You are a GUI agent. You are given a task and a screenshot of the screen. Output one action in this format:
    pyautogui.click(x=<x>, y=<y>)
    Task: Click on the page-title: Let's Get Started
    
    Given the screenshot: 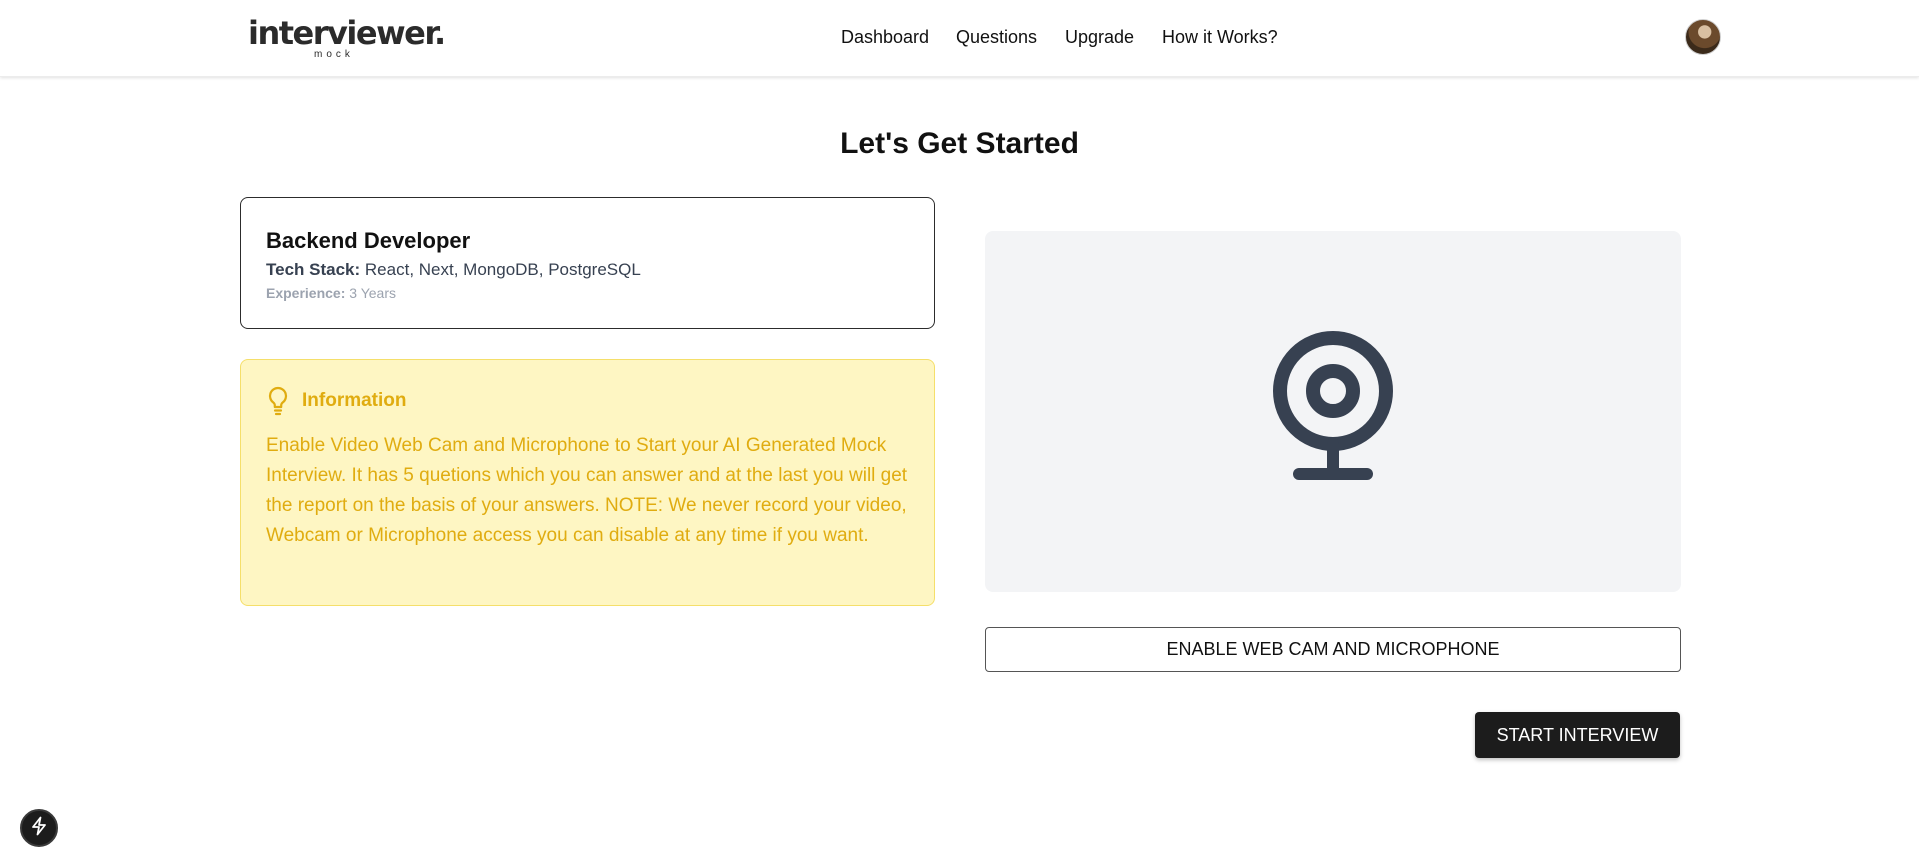 What is the action you would take?
    pyautogui.click(x=959, y=143)
    